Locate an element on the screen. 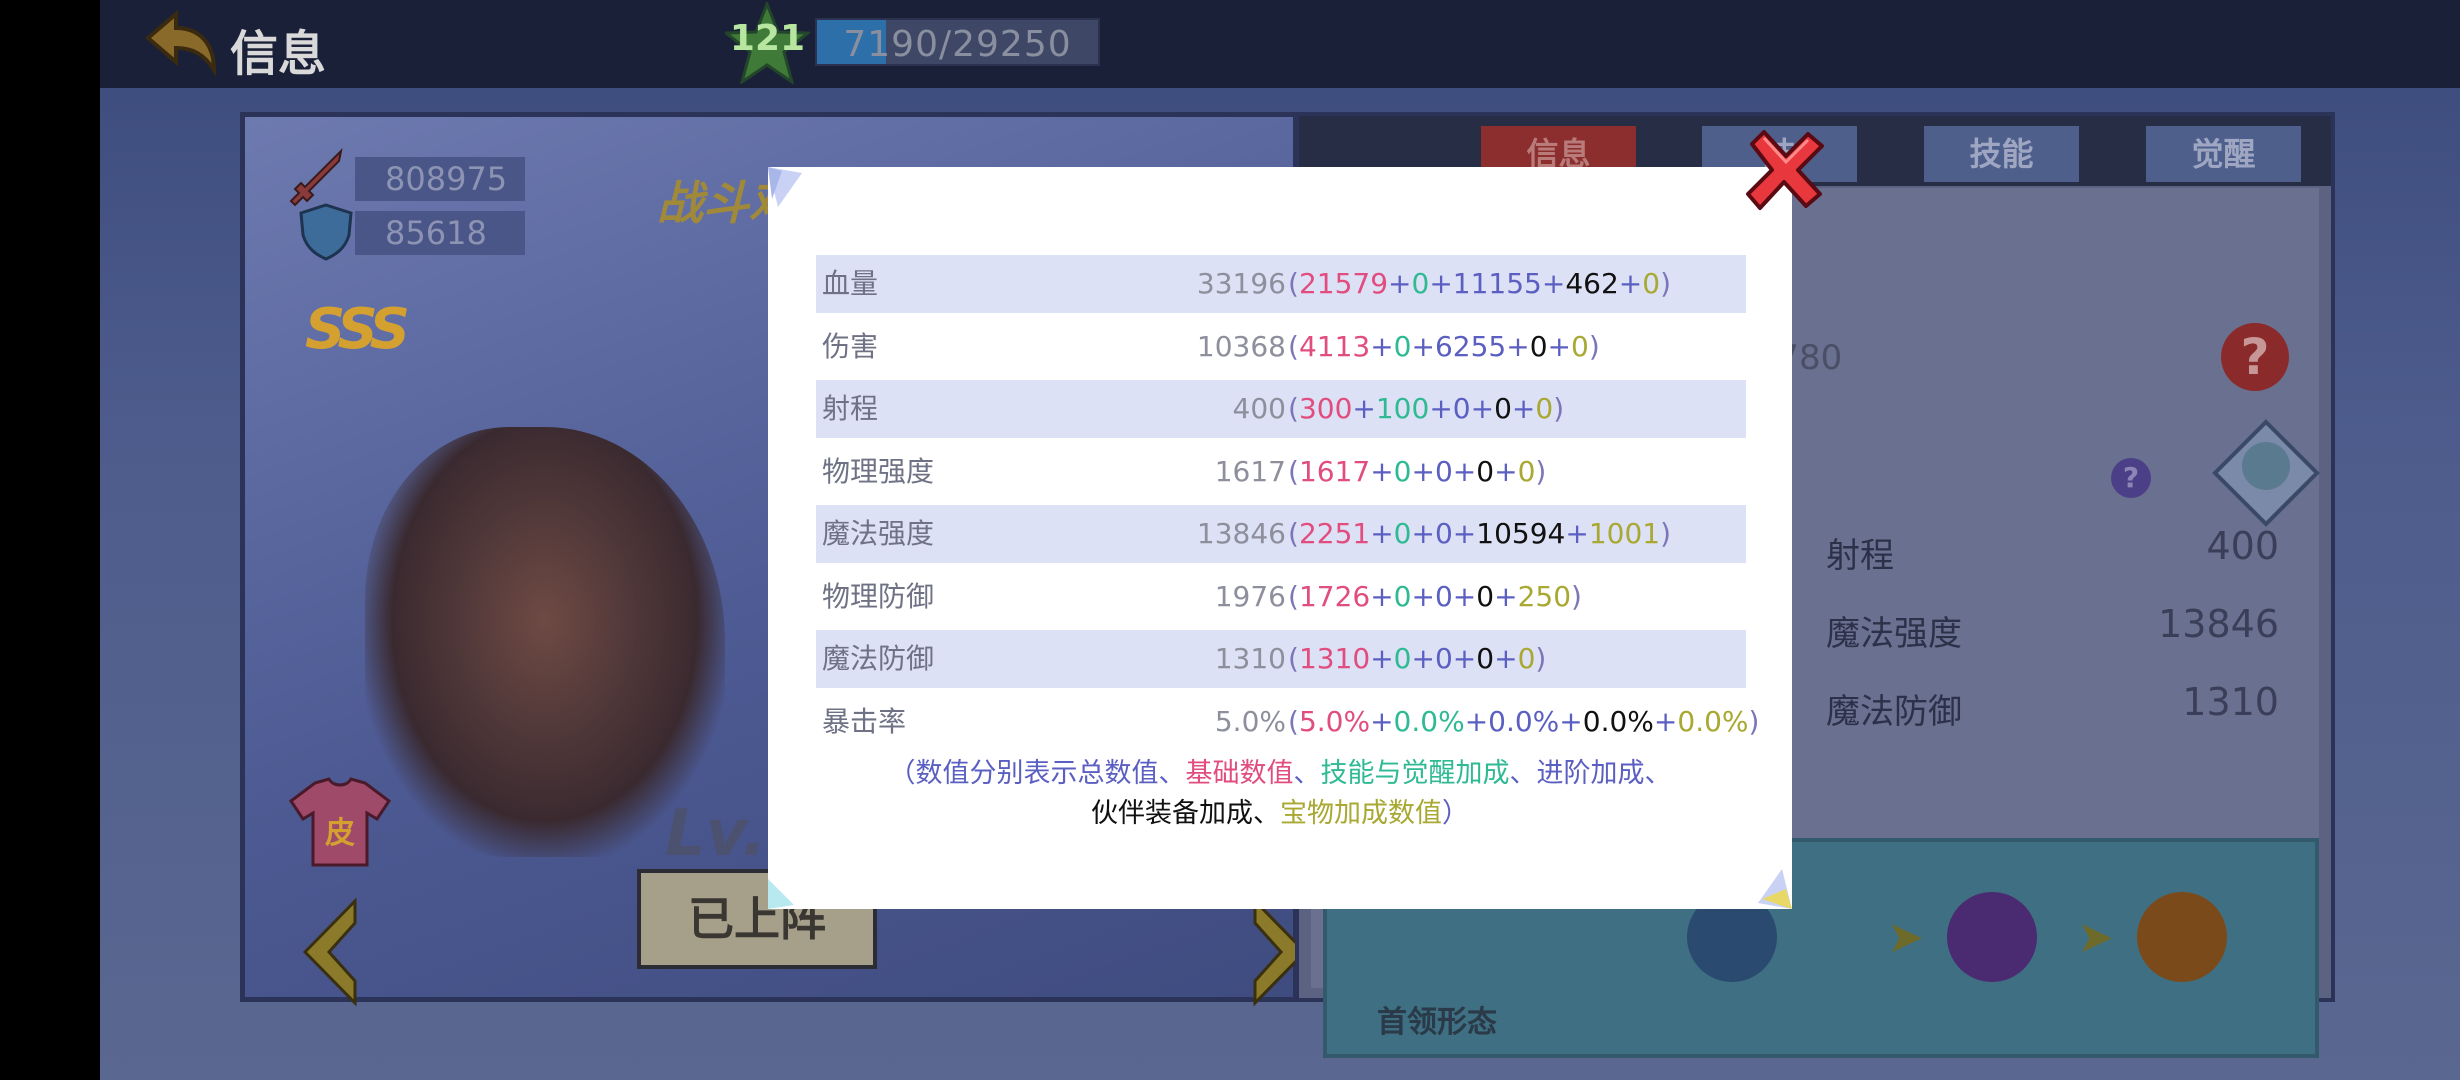 This screenshot has height=1080, width=2460. help-button: ? is located at coordinates (2255, 357).